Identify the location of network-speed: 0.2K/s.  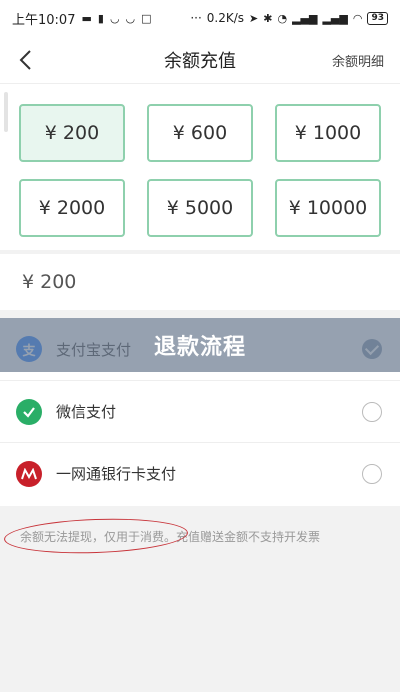
(225, 18).